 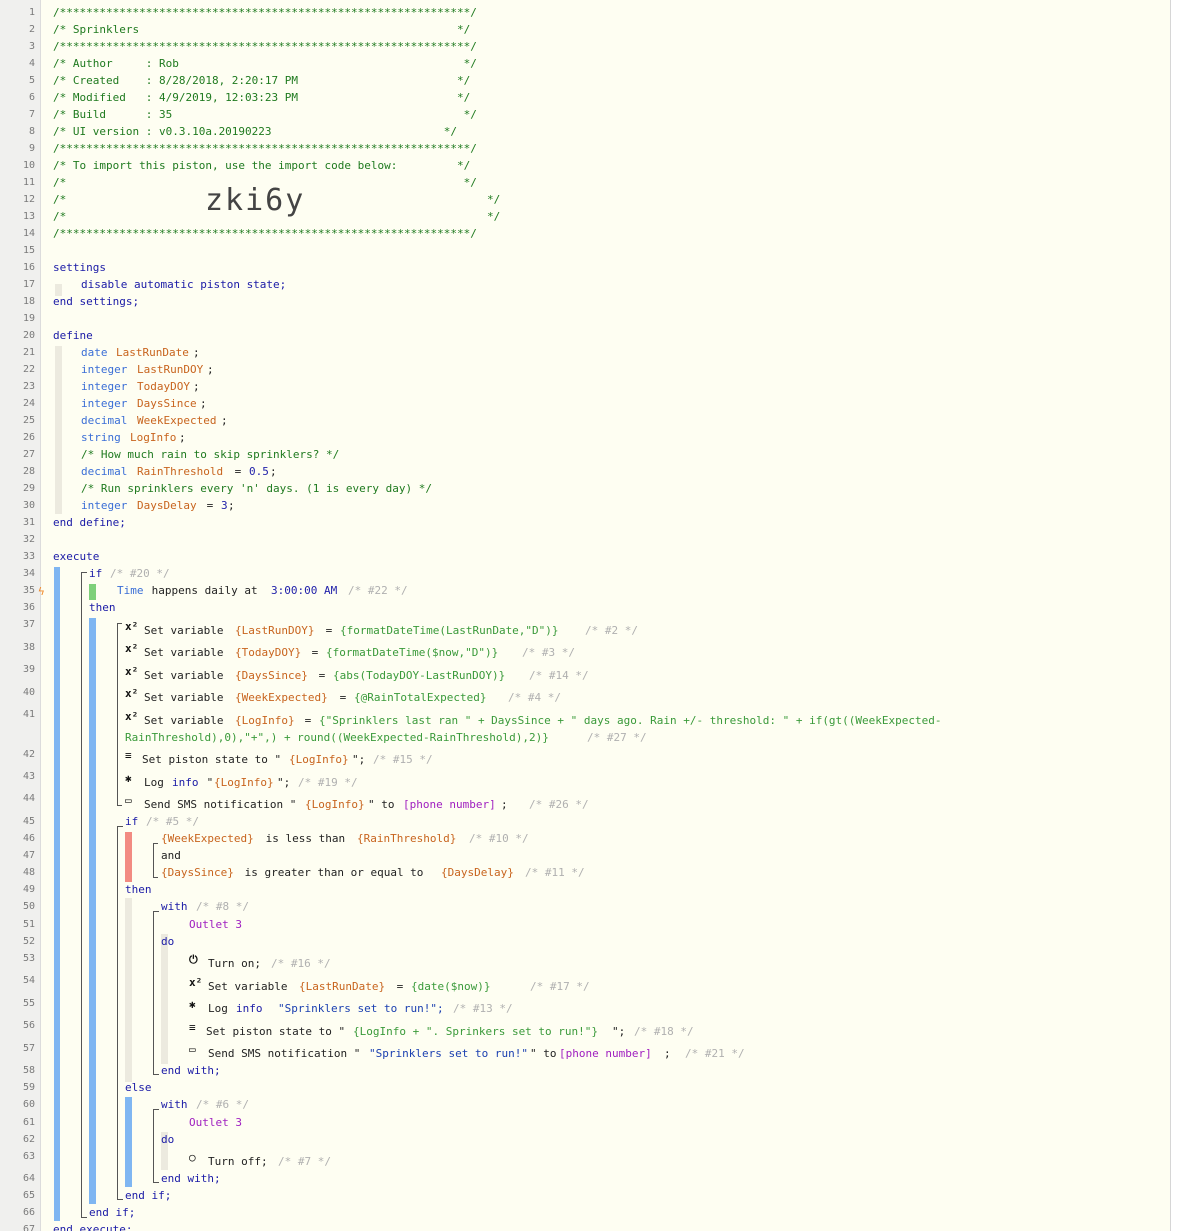 What do you see at coordinates (76, 556) in the screenshot?
I see `execute-keyword: execute` at bounding box center [76, 556].